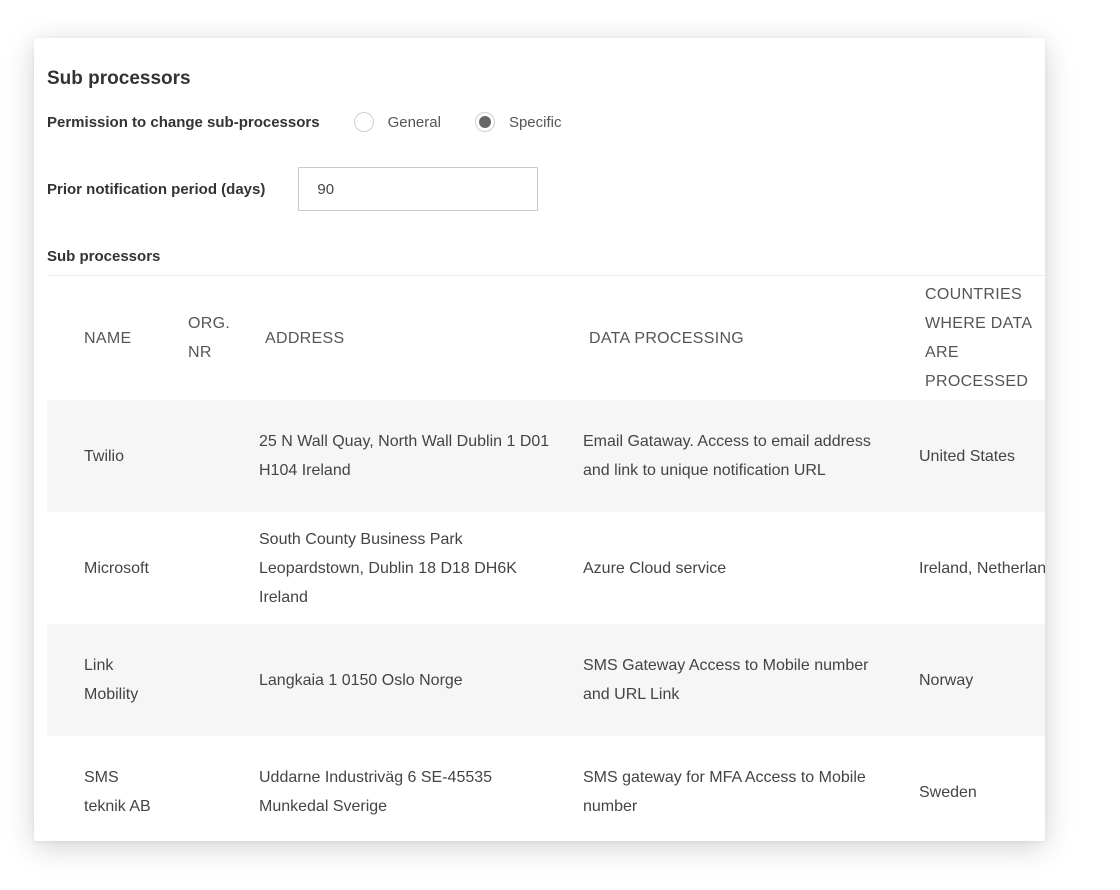 The width and height of the screenshot is (1120, 890). I want to click on row-countries-text: United States, so click(967, 456).